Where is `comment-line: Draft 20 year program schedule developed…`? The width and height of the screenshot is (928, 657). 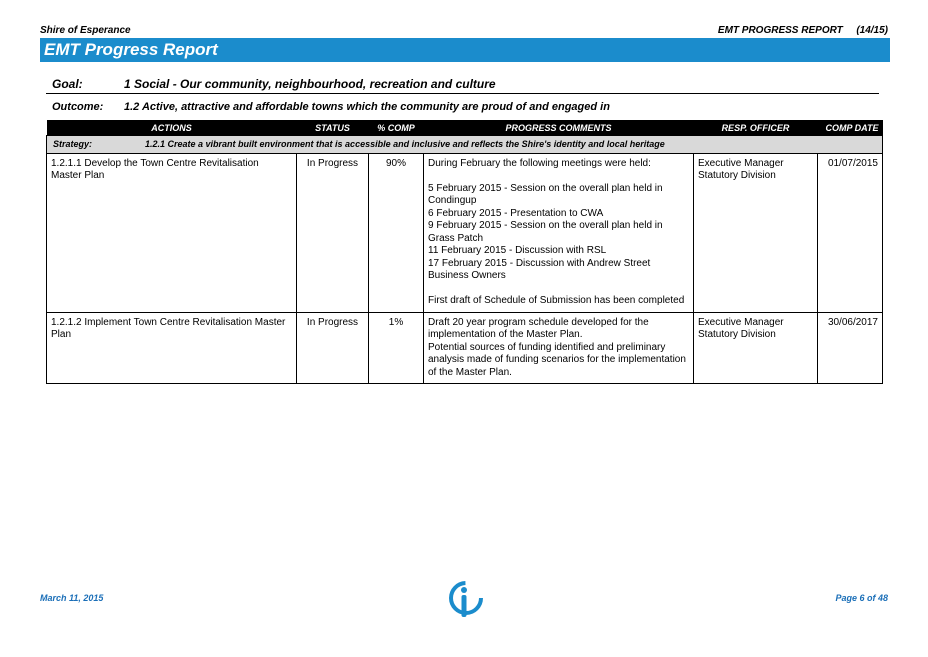 comment-line: Draft 20 year program schedule developed… is located at coordinates (538, 328).